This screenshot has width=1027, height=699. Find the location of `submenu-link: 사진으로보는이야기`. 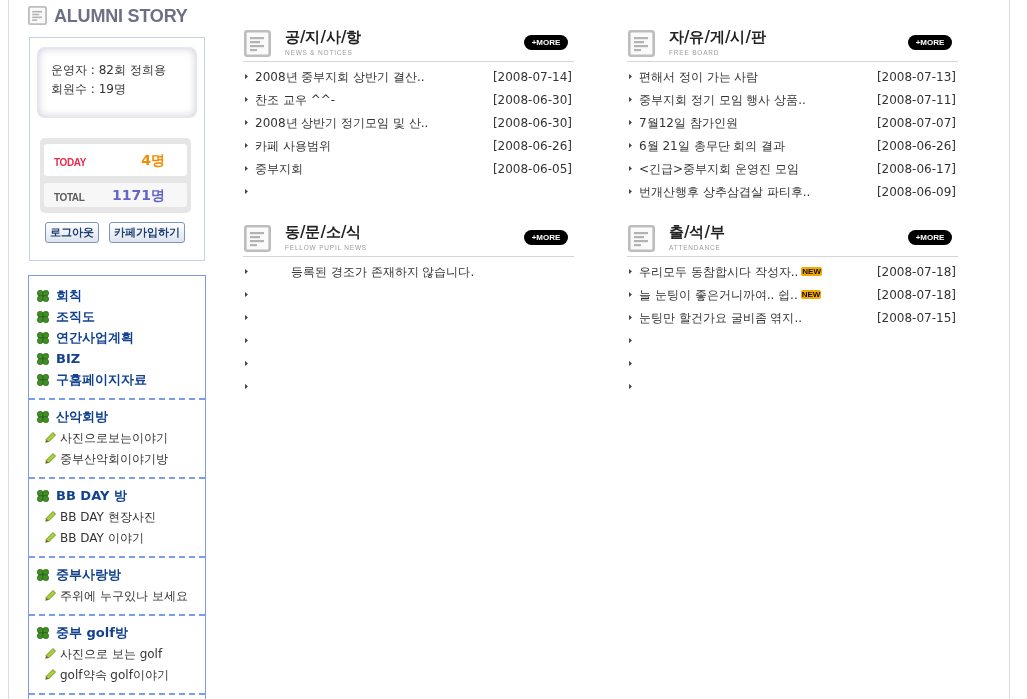

submenu-link: 사진으로보는이야기 is located at coordinates (114, 437).